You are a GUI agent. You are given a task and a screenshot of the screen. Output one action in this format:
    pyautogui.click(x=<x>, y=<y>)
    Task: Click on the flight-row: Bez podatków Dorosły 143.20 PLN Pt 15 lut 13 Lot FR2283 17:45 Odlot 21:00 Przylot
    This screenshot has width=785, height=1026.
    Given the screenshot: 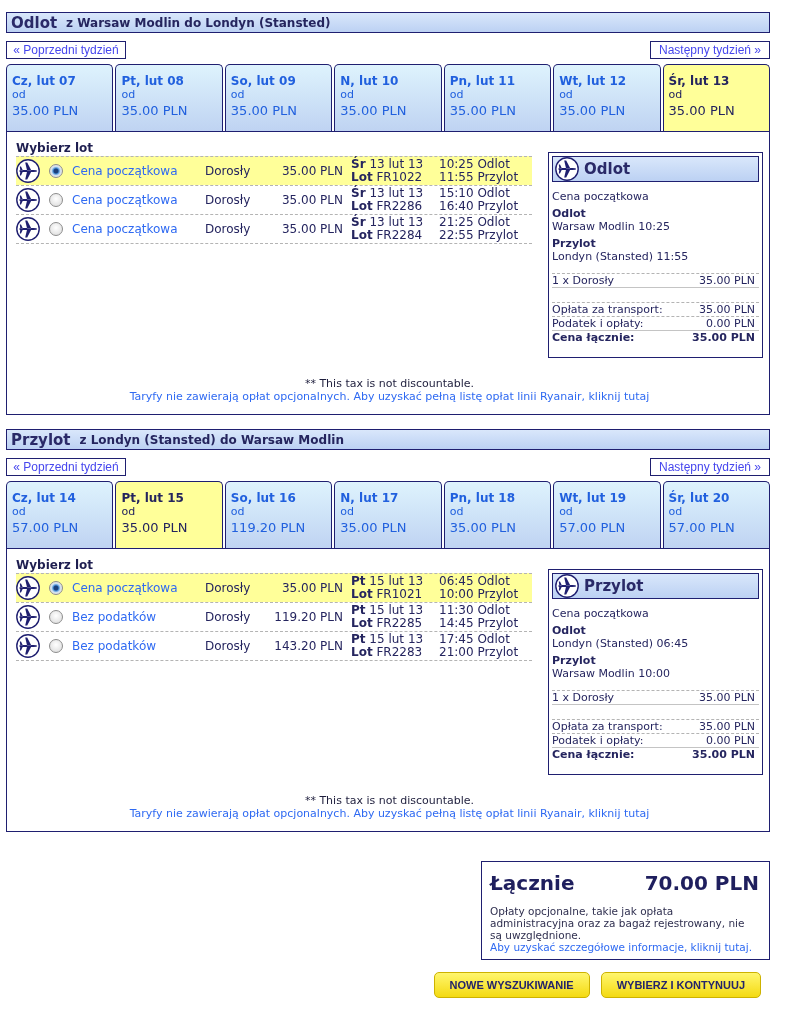 What is the action you would take?
    pyautogui.click(x=274, y=646)
    